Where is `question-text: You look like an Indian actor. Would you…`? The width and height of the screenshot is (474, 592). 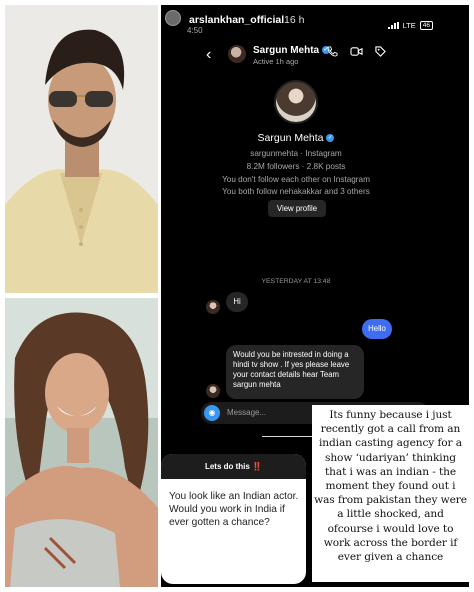
question-text: You look like an Indian actor. Would you… is located at coordinates (234, 509).